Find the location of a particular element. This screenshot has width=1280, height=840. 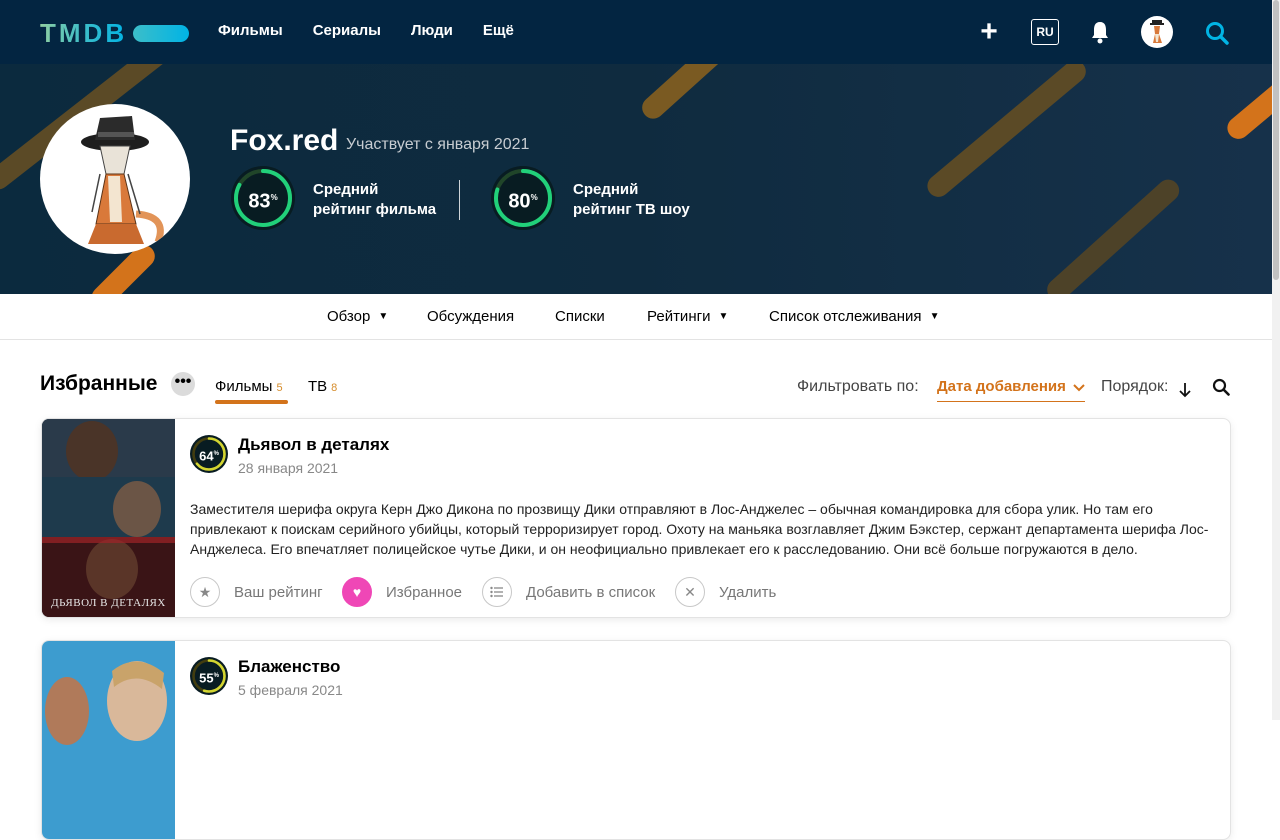

bell-icon is located at coordinates (1100, 32).